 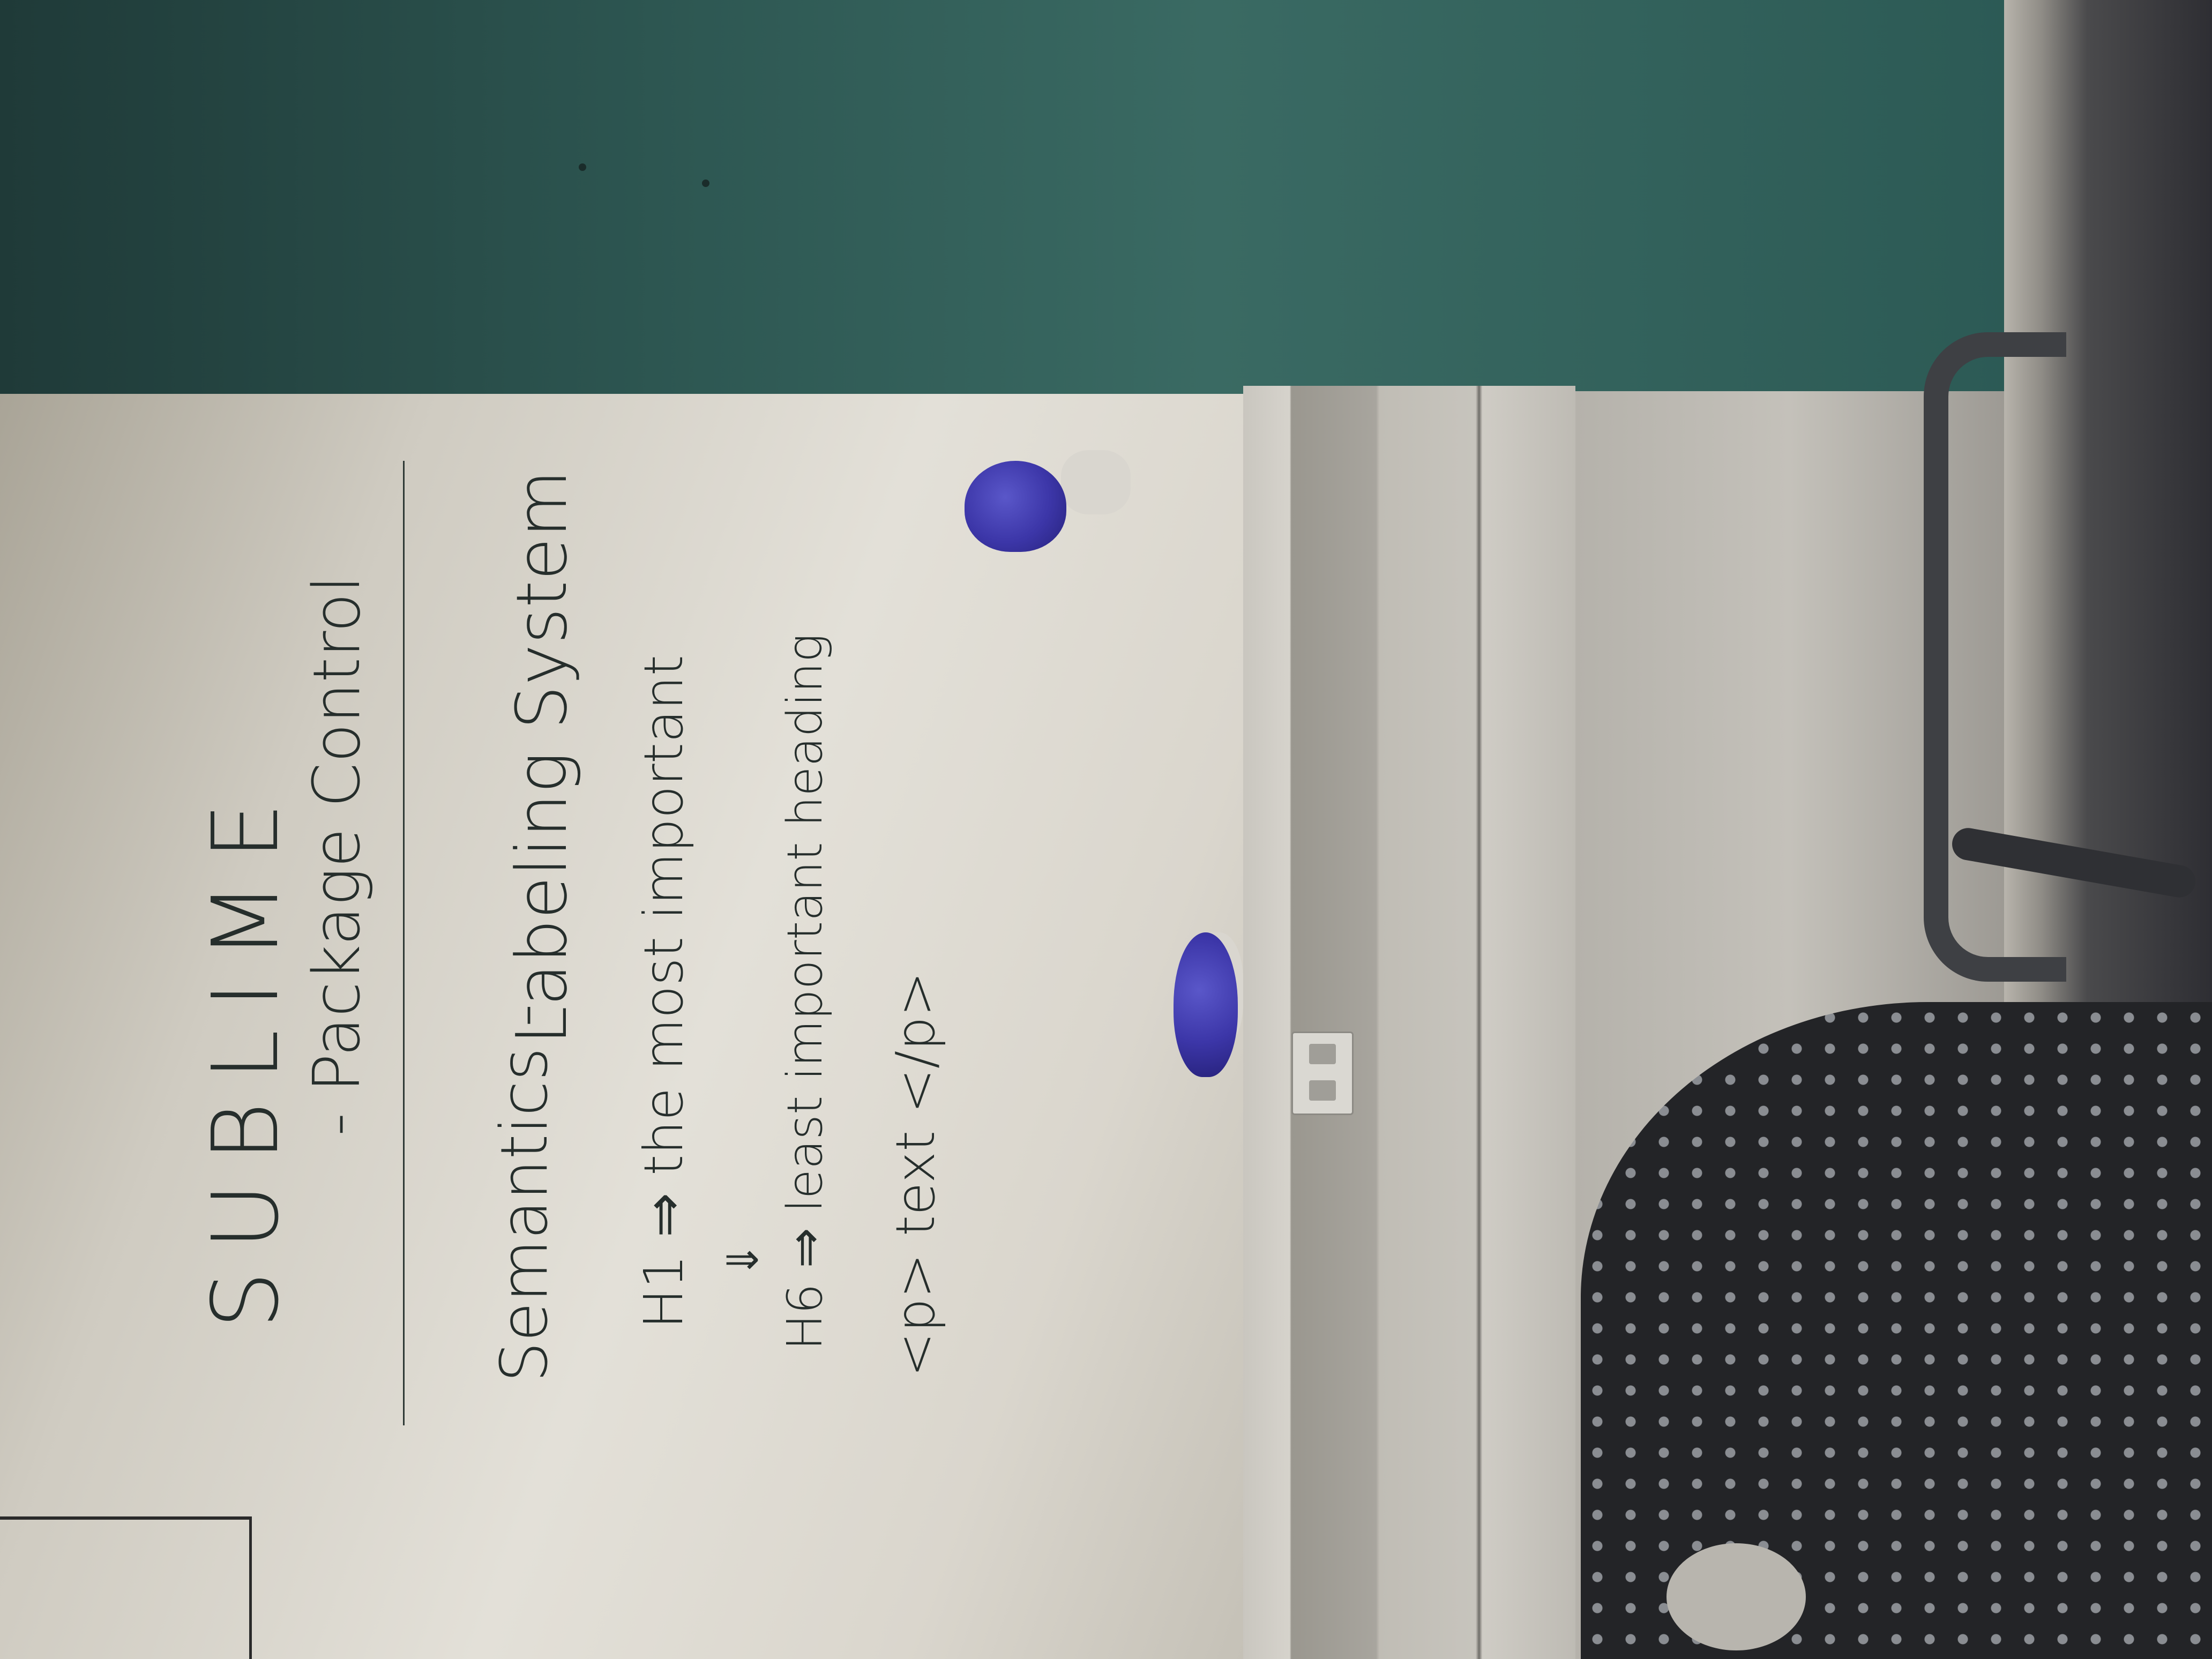 What do you see at coordinates (246, 1055) in the screenshot?
I see `title-text: SUBLIME` at bounding box center [246, 1055].